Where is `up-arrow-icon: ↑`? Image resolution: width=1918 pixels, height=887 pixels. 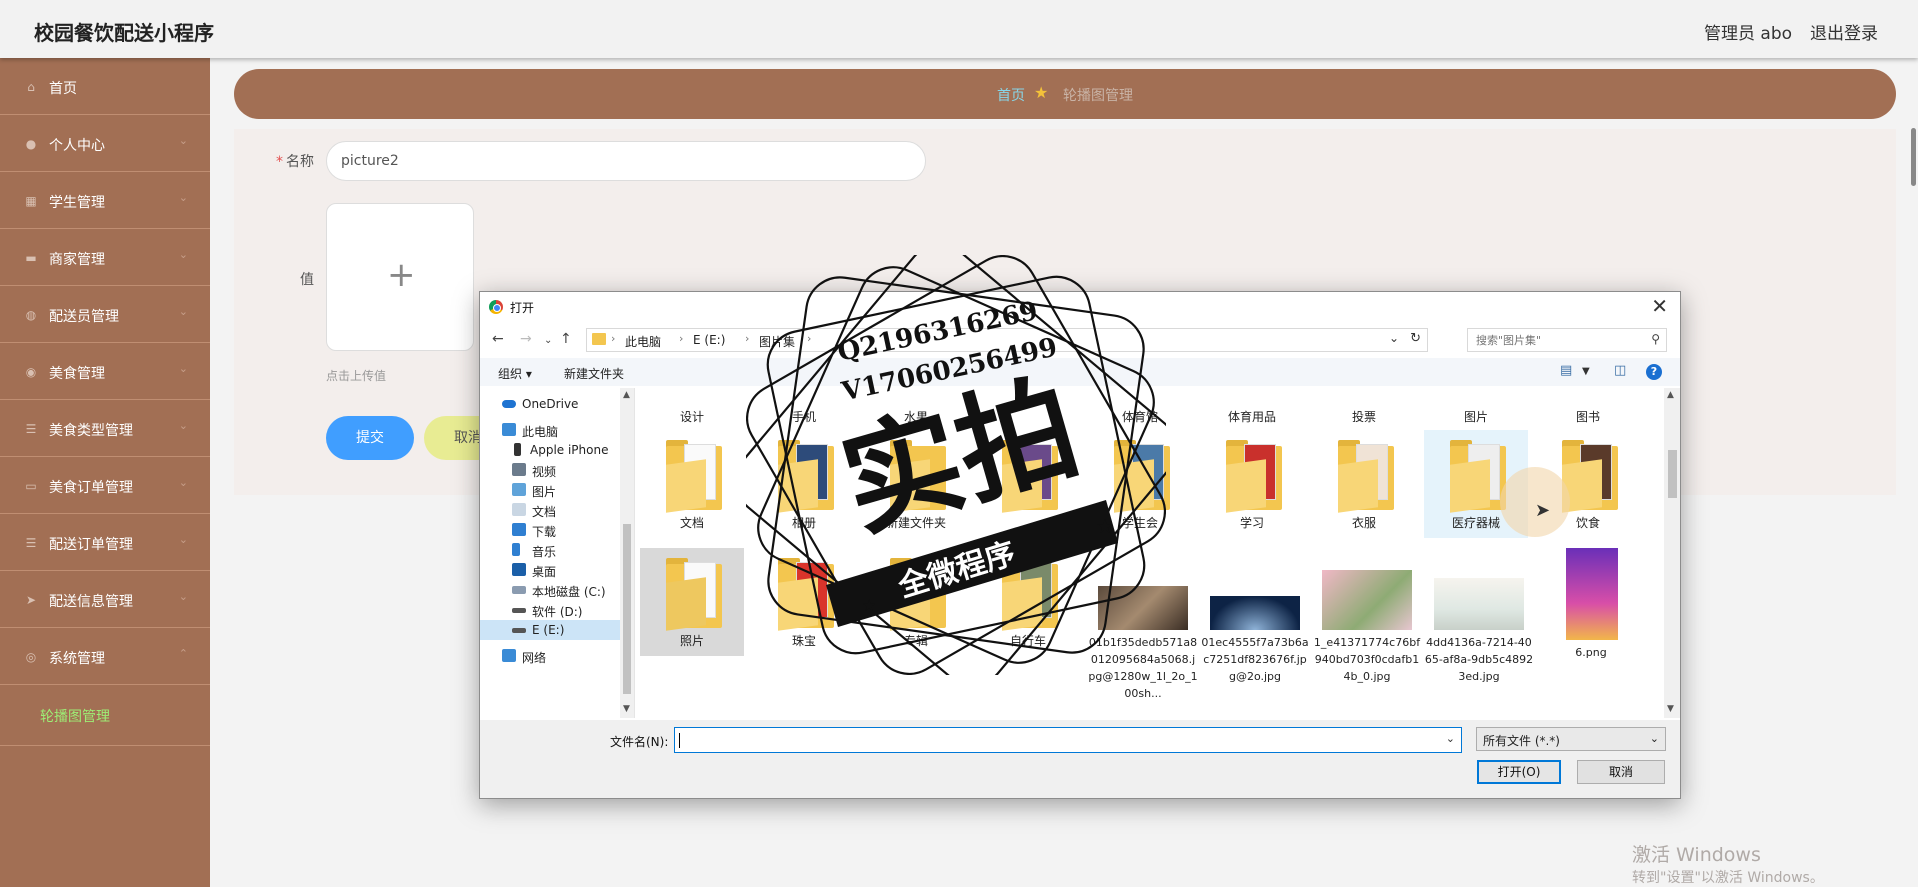
up-arrow-icon: ↑ is located at coordinates (566, 339).